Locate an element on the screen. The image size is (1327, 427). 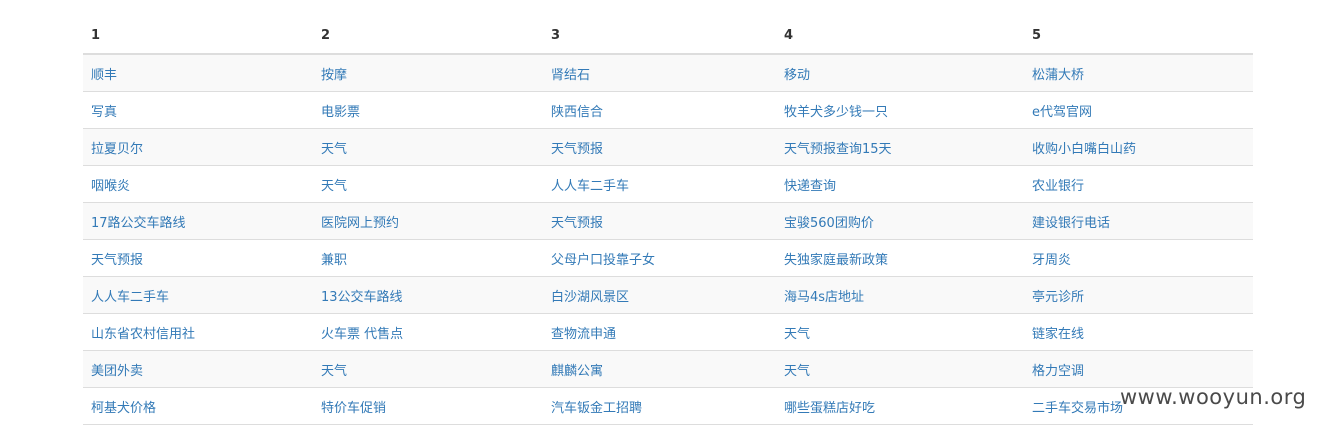
table-cell: 牧羊犬多少钱一只 is located at coordinates (900, 110).